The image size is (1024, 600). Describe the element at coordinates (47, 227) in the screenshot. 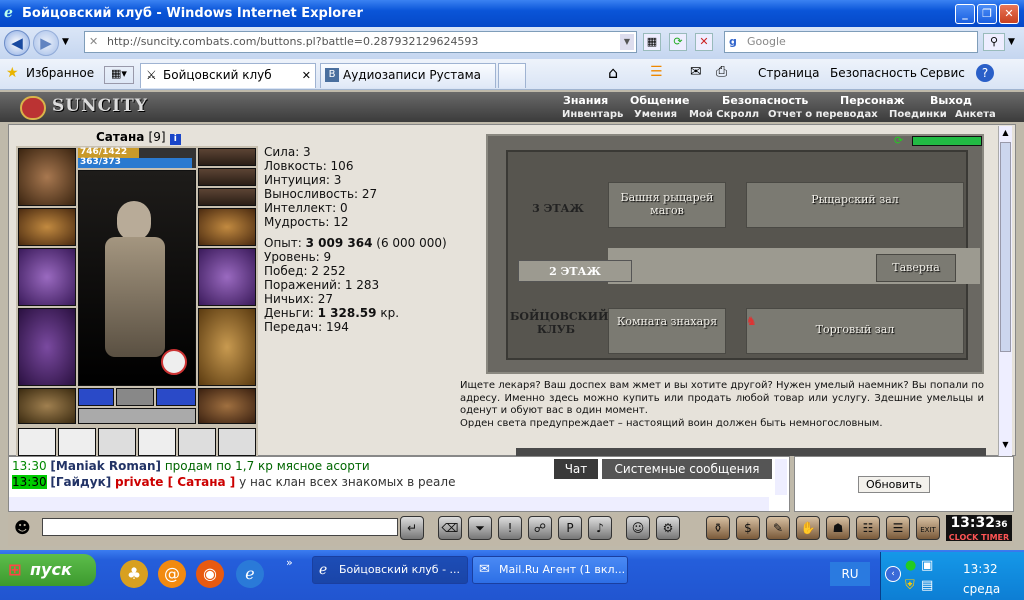

I see `gloves-slot` at that location.